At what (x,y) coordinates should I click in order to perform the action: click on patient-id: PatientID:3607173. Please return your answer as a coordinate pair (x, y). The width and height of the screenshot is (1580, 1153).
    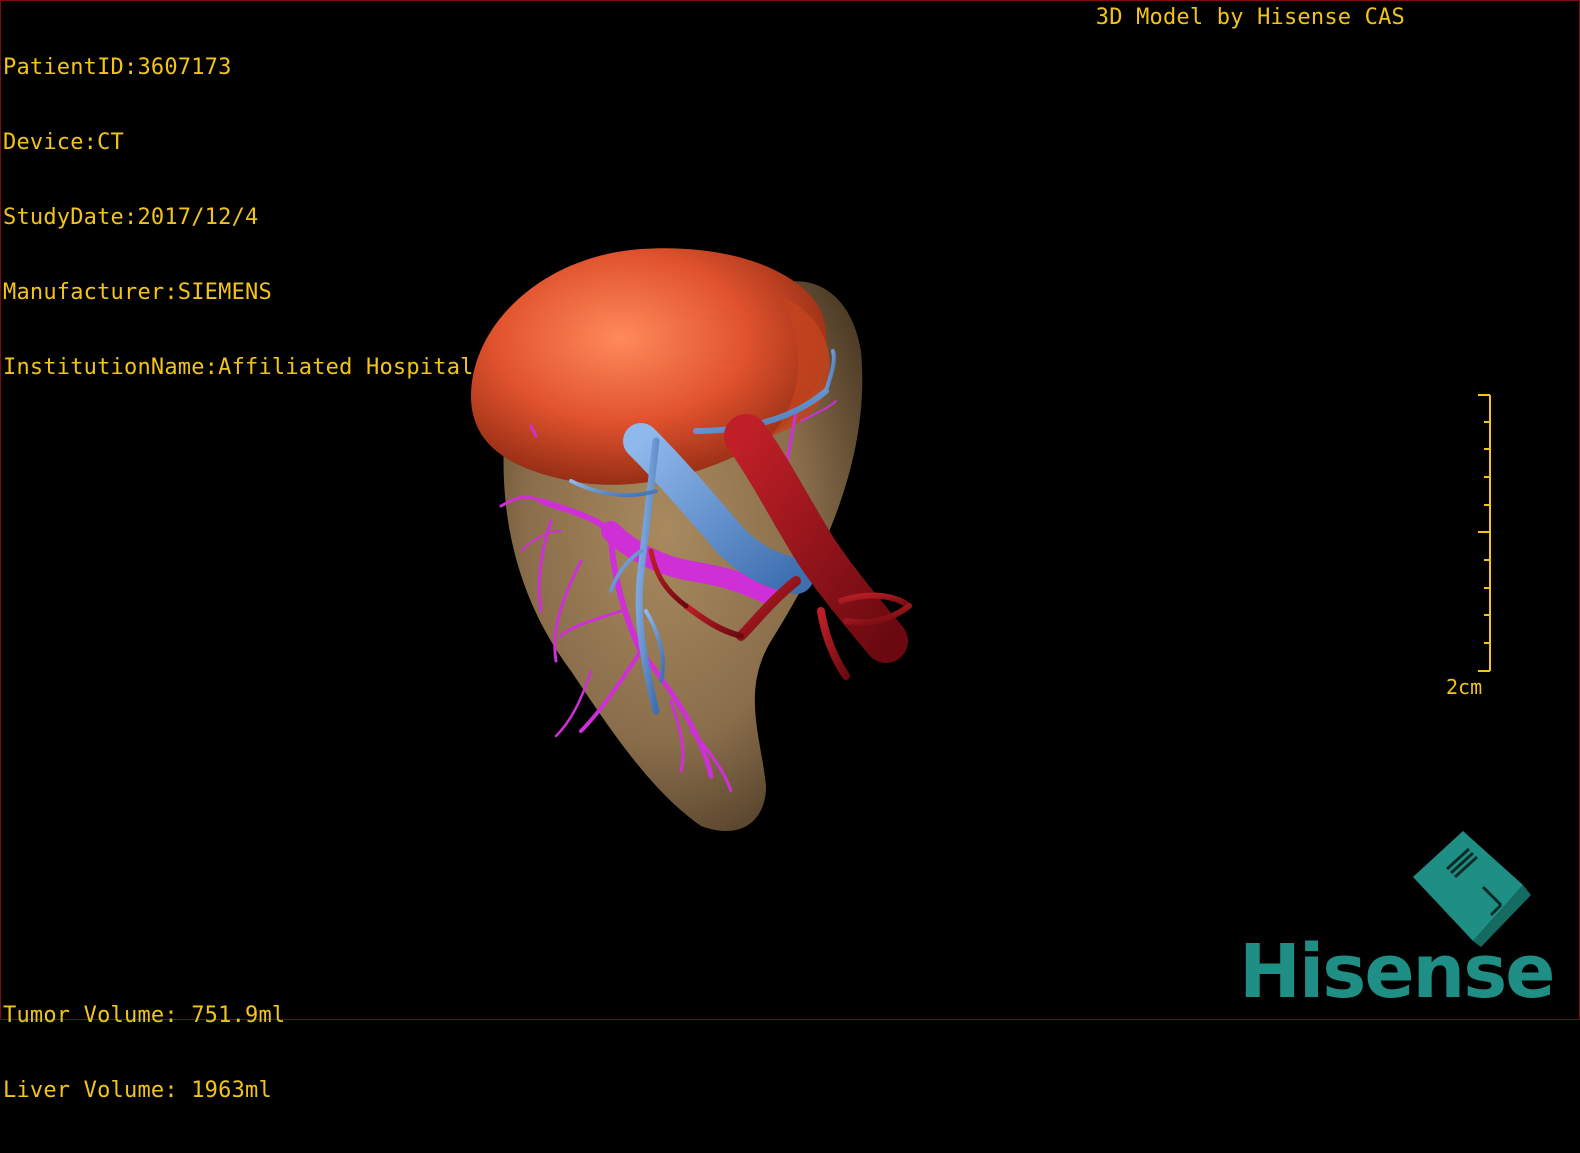
    Looking at the image, I should click on (117, 67).